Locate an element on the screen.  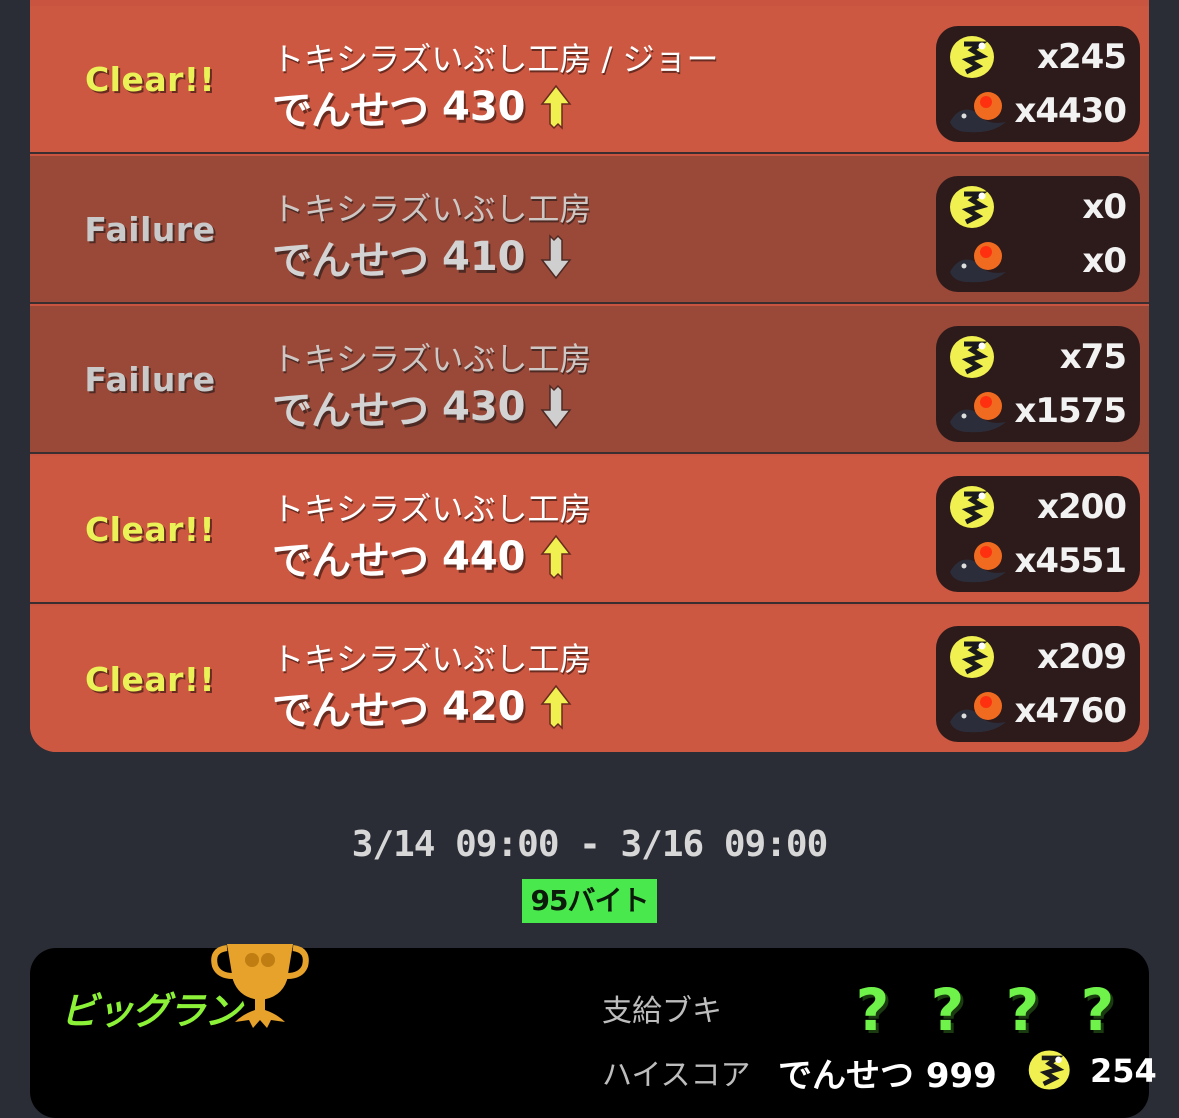
shift-row: Clear!! トキシラズいぶし工房 でんせつ 440 x200 x4551 is located at coordinates (589, 530).